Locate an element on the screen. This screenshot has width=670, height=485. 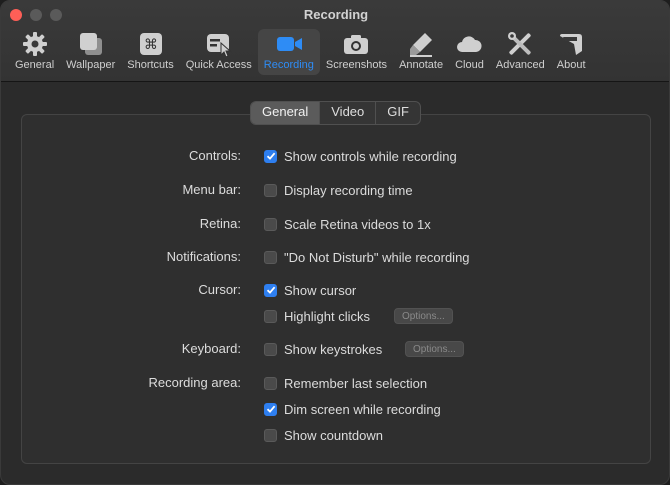
show-keystrokes-option: Show keystrokes is located at coordinates (323, 349).